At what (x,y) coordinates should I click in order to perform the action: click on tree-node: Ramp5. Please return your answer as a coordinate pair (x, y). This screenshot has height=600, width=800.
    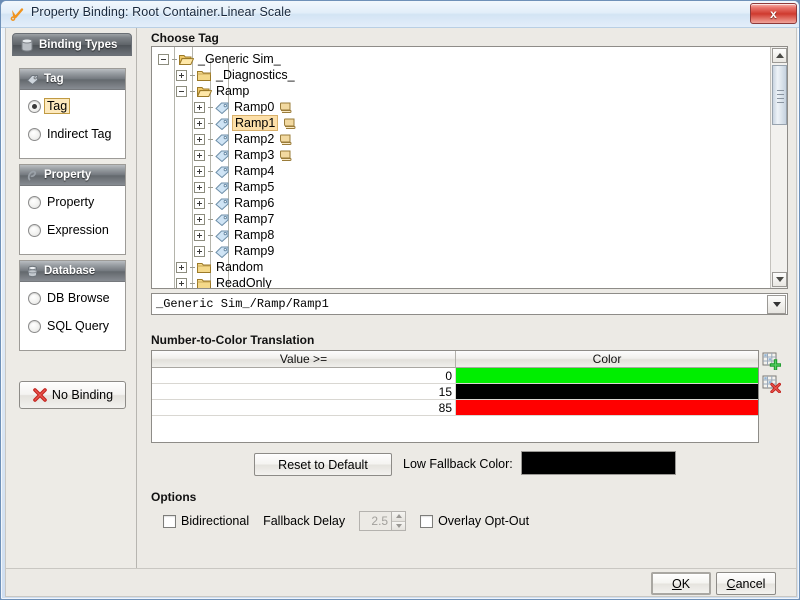
    Looking at the image, I should click on (234, 187).